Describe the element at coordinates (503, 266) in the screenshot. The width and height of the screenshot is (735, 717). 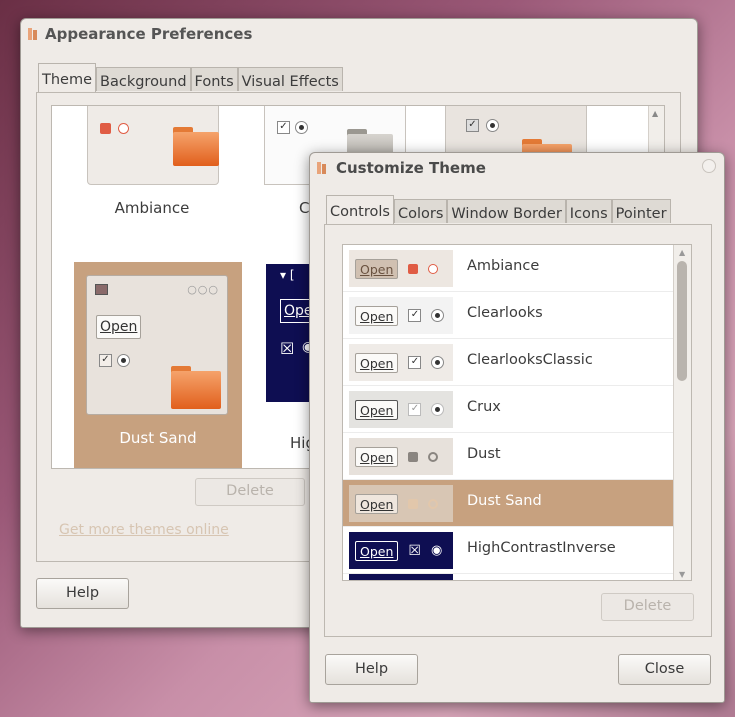
I see `theme-name: Ambiance` at that location.